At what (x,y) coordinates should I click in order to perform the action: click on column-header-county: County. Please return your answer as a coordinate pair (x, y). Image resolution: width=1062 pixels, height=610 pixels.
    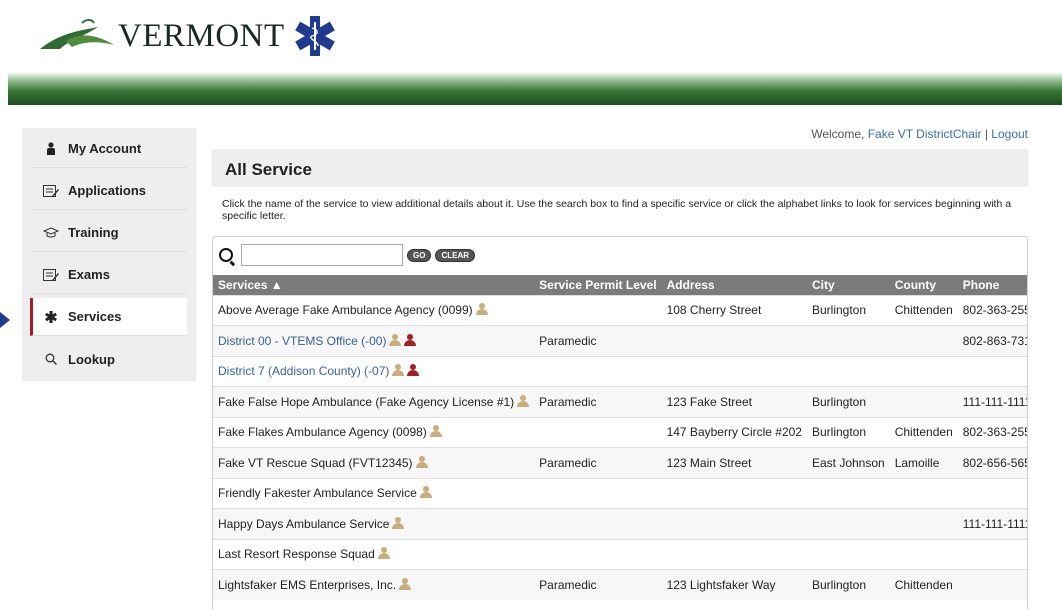
    Looking at the image, I should click on (923, 285).